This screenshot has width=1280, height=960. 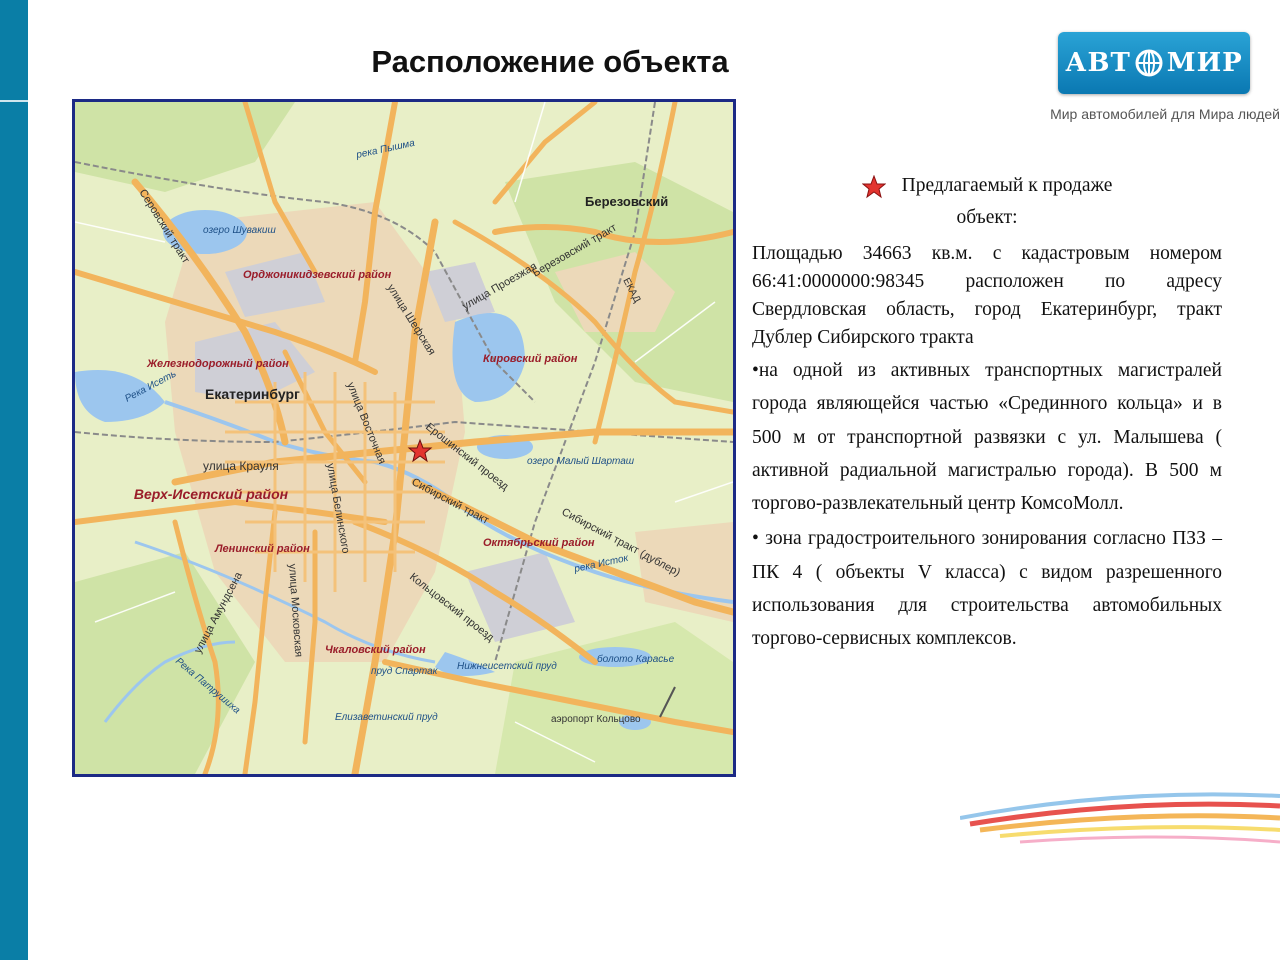 I want to click on map-label-elizavetinsky: Елизаветинский пруд, so click(x=386, y=717).